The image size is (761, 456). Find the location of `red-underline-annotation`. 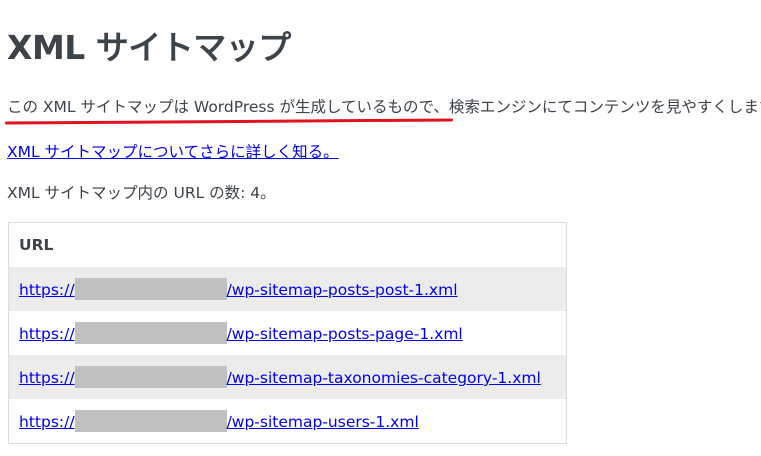

red-underline-annotation is located at coordinates (228, 121).